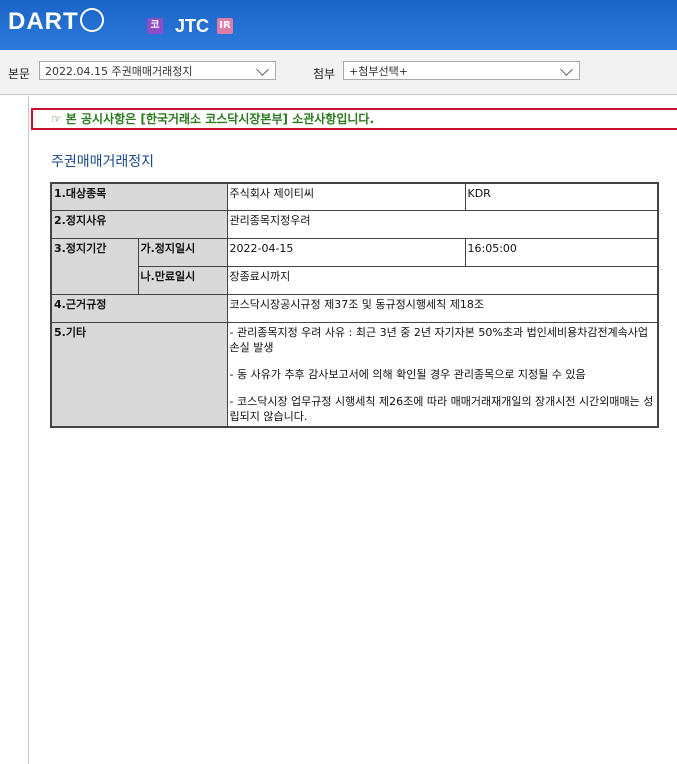 This screenshot has height=764, width=677. I want to click on company-name: JTC, so click(192, 26).